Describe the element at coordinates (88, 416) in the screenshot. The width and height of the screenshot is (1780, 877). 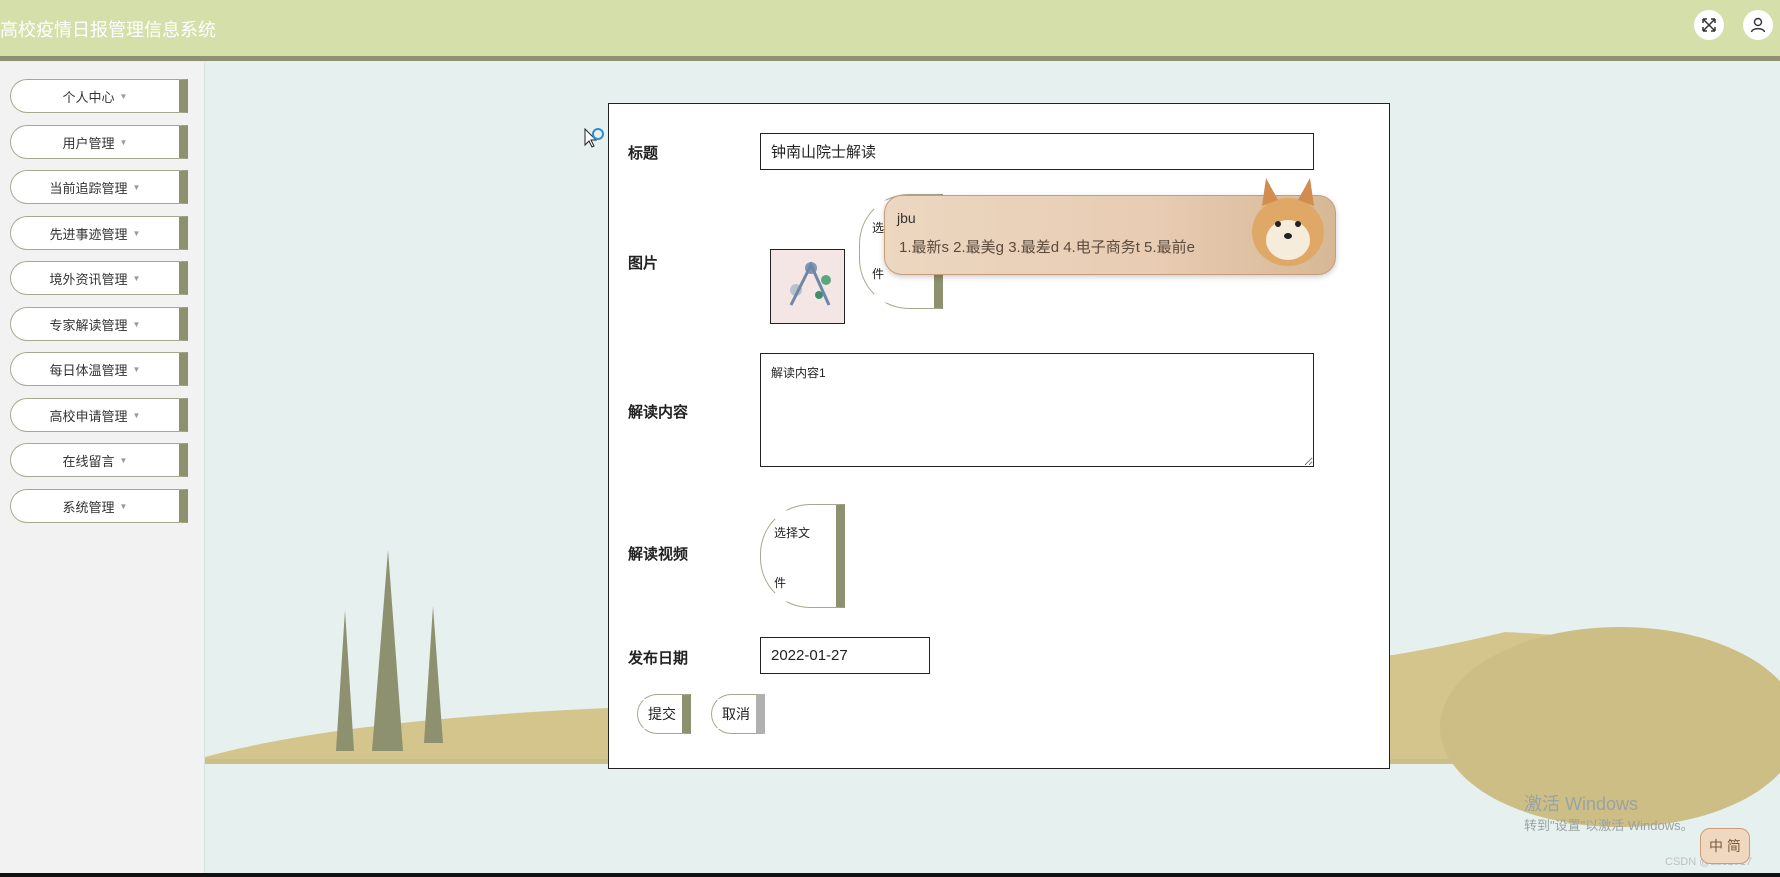
I see `sidebar-item-label: 高校申请管理` at that location.